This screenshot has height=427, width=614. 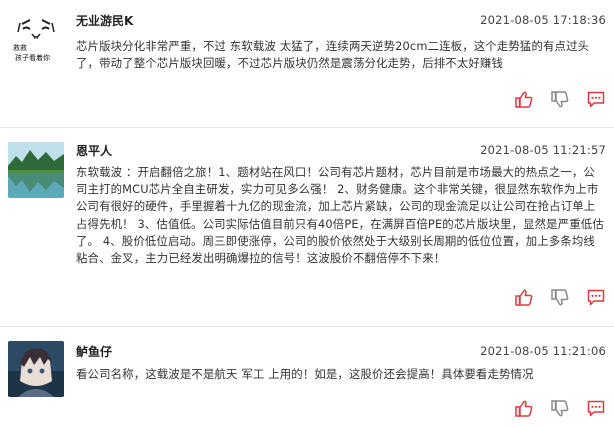 I want to click on post-time: 2021-08-05 11:21:06, so click(x=543, y=351).